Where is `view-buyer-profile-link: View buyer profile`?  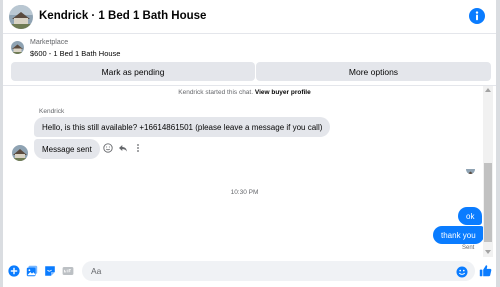
view-buyer-profile-link: View buyer profile is located at coordinates (283, 92).